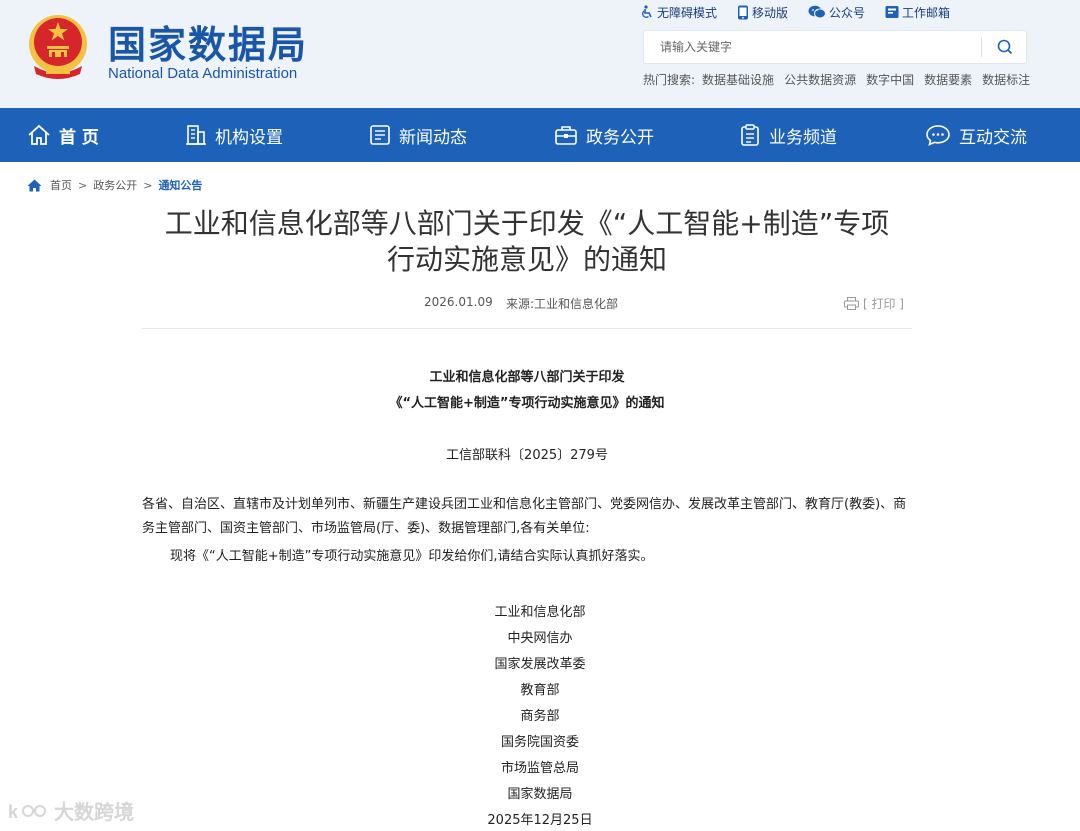 The image size is (1080, 831). What do you see at coordinates (58, 47) in the screenshot?
I see `national-emblem-icon` at bounding box center [58, 47].